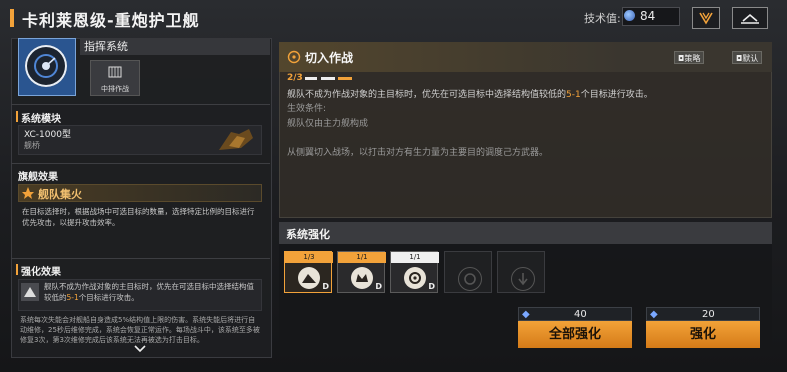 This screenshot has height=372, width=787. I want to click on crown-icon, so click(362, 278).